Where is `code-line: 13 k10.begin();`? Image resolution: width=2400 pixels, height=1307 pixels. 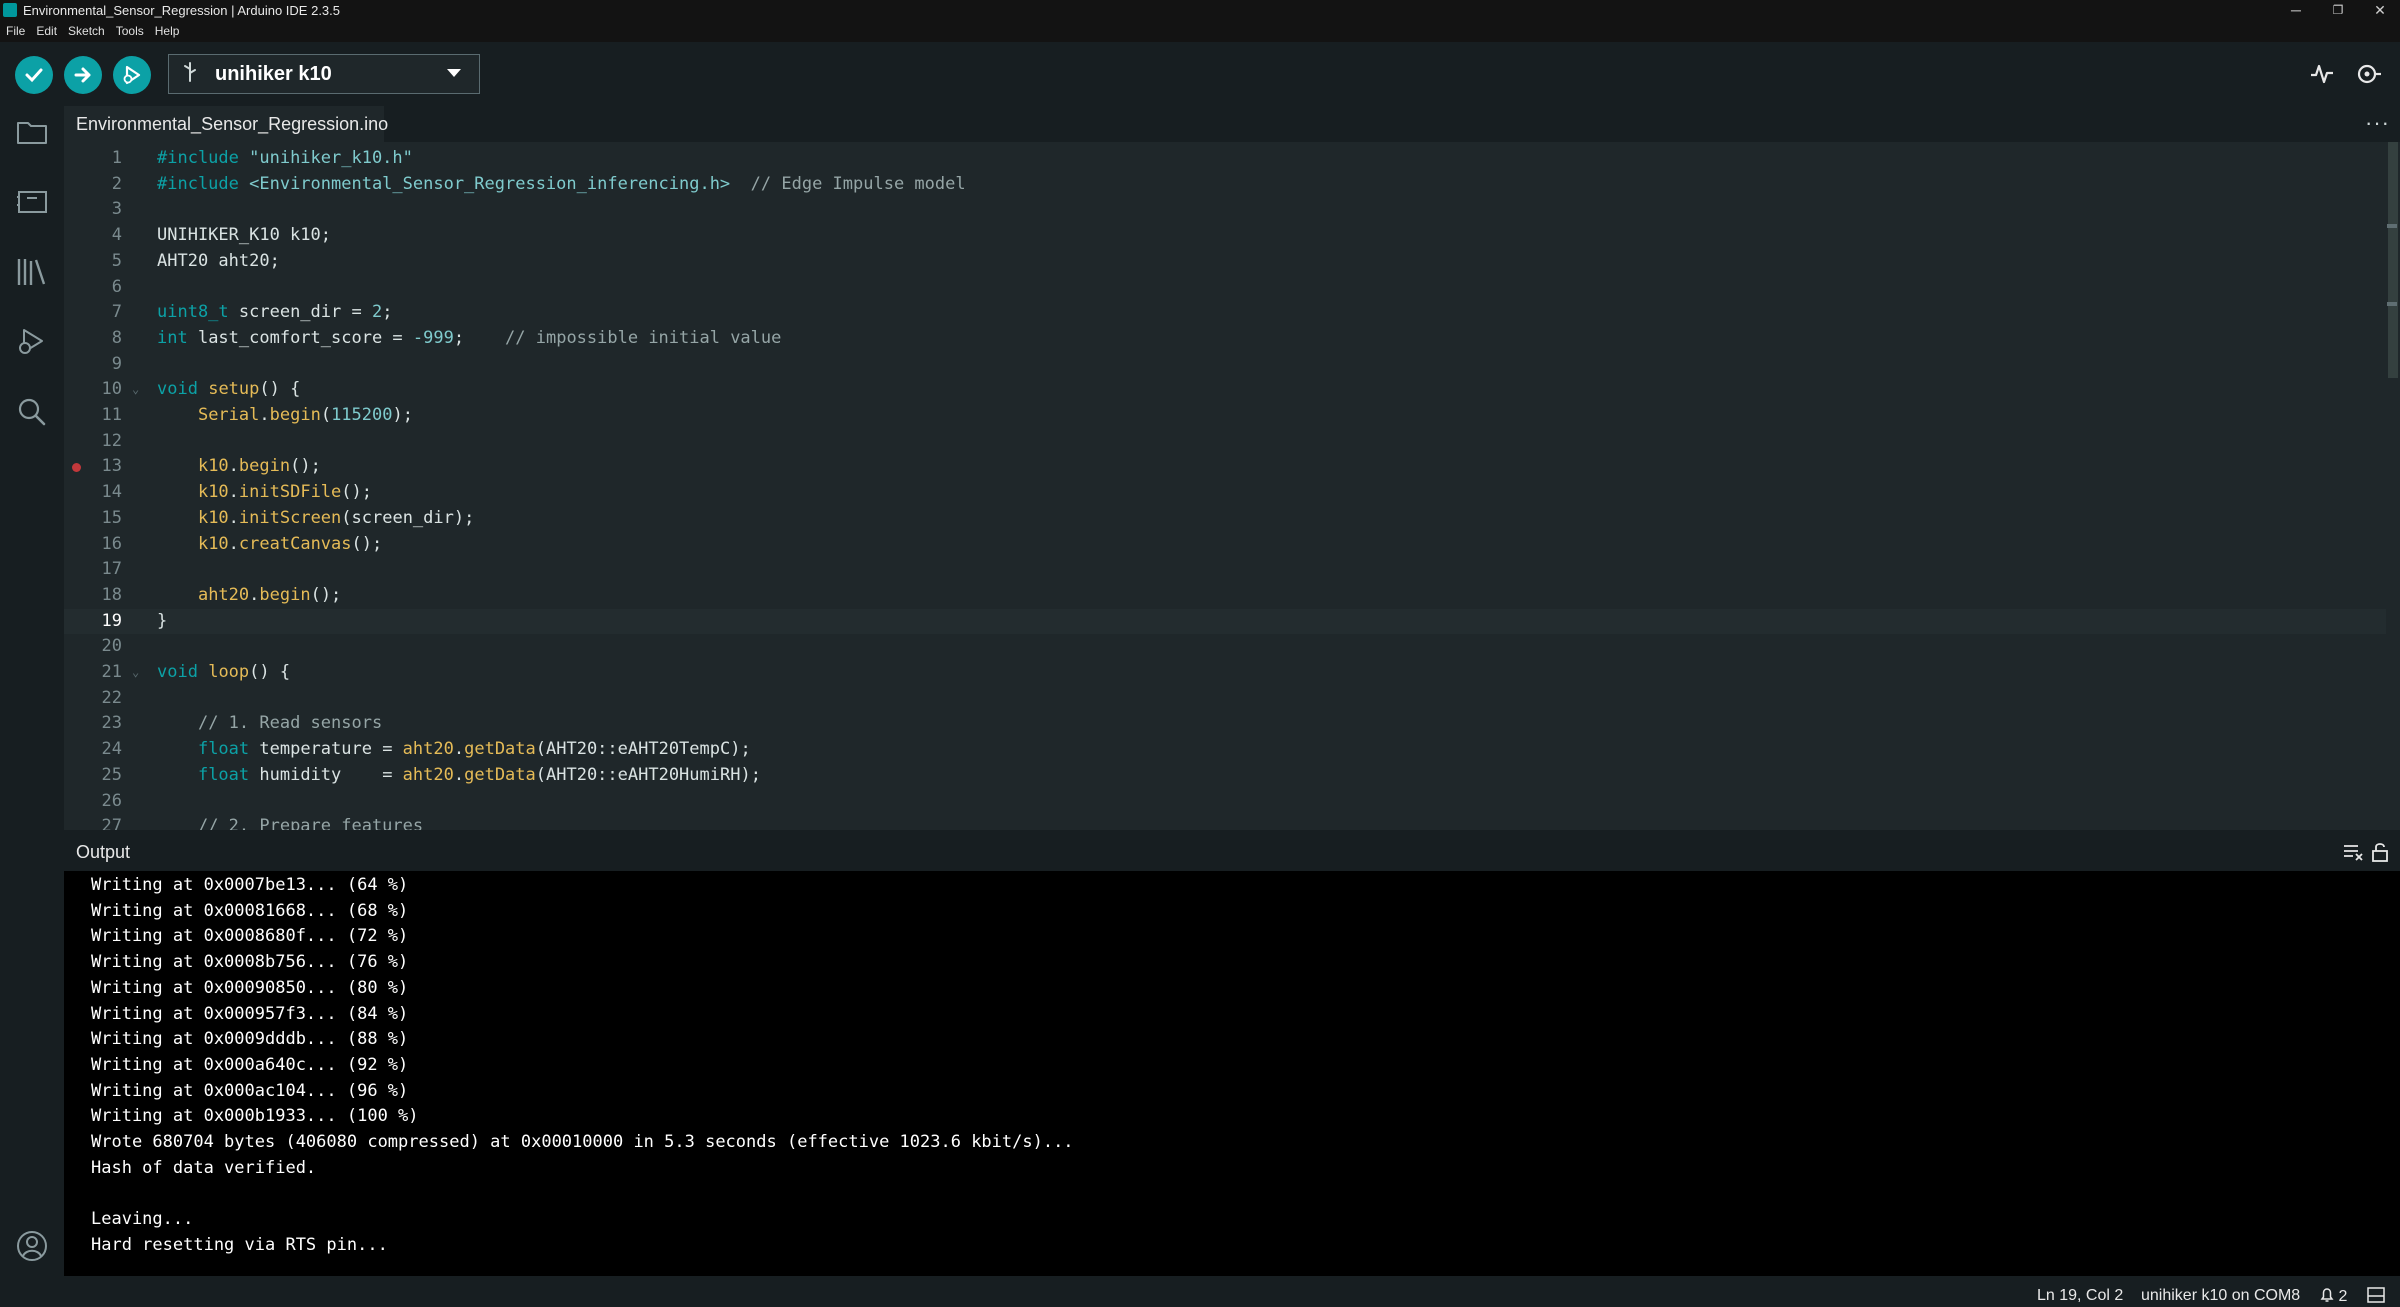 code-line: 13 k10.begin(); is located at coordinates (1225, 467).